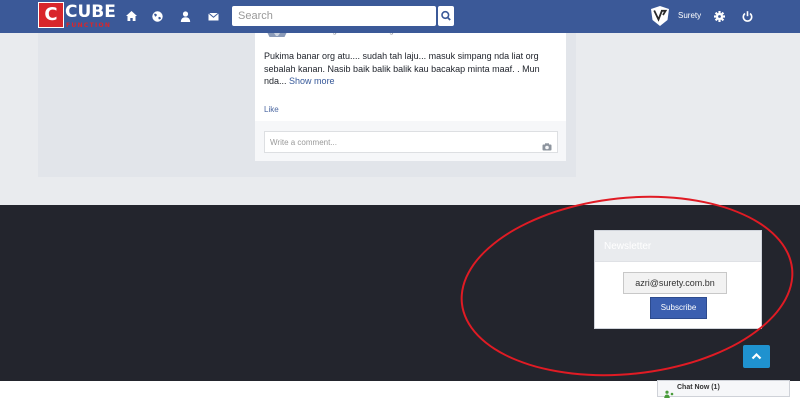 The height and width of the screenshot is (403, 800). I want to click on vr-shield-logo-icon, so click(660, 16).